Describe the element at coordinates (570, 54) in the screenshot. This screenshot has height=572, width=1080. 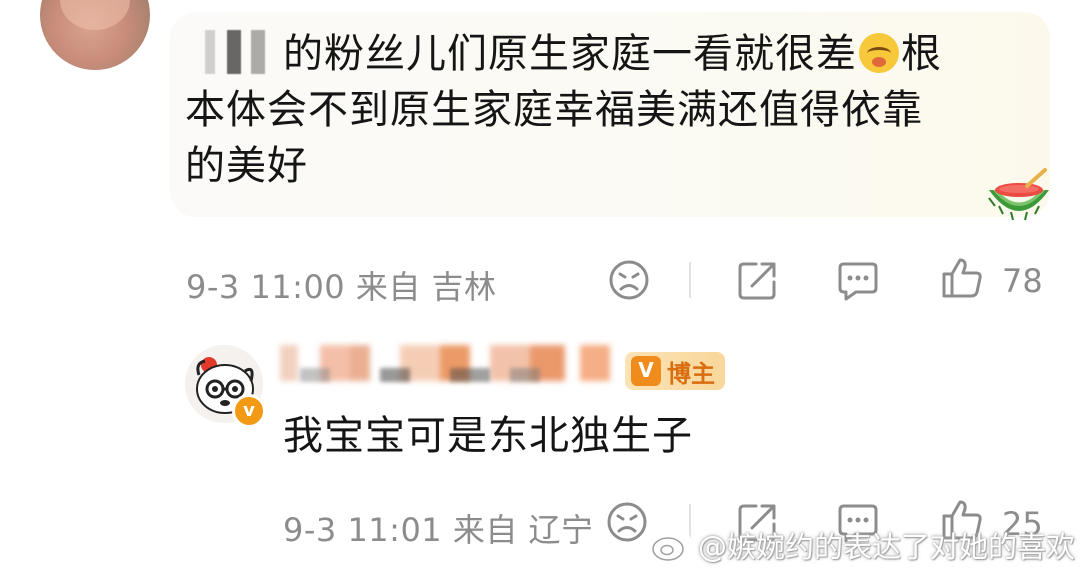
I see `comment-text-line1: 的粉丝儿们原生家庭一看就很差` at that location.